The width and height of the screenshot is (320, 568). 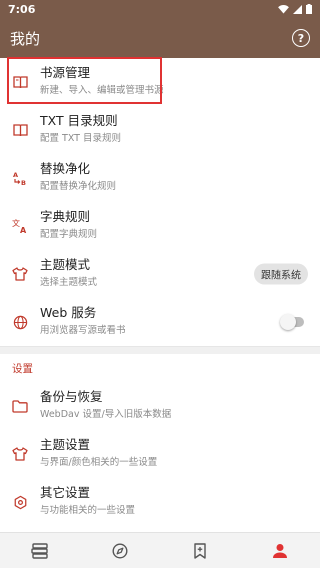 What do you see at coordinates (88, 510) in the screenshot?
I see `item-subtitle: 与功能相关的一些设置` at bounding box center [88, 510].